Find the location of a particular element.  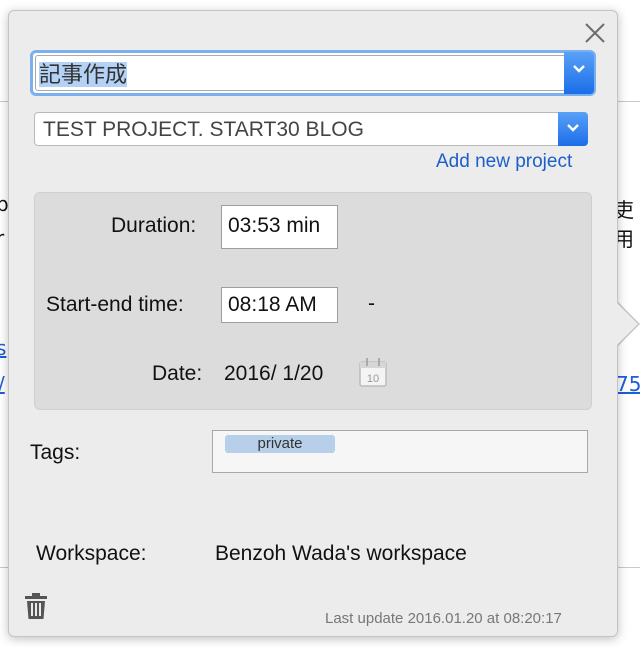

tag-chip: private is located at coordinates (280, 444).